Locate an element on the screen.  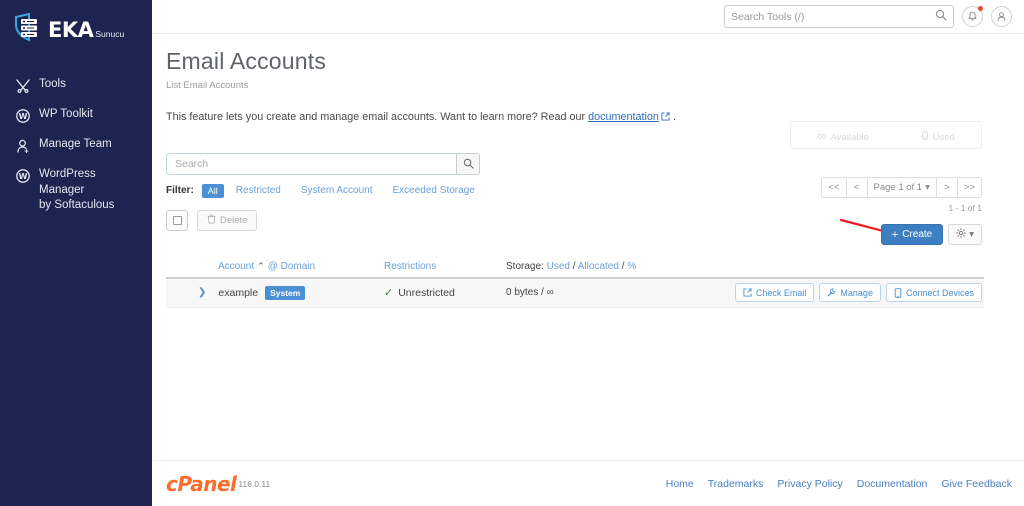
global-search is located at coordinates (839, 16).